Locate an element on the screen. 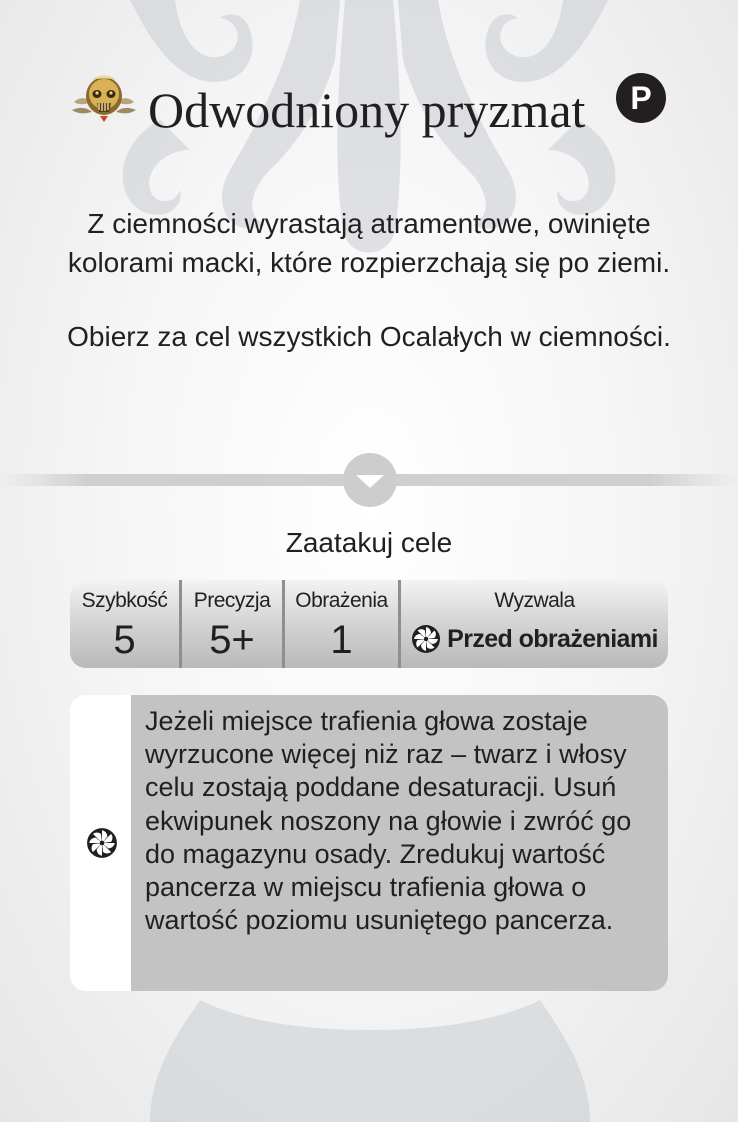 The image size is (738, 1122). trigger-label: Wyzwala is located at coordinates (534, 600).